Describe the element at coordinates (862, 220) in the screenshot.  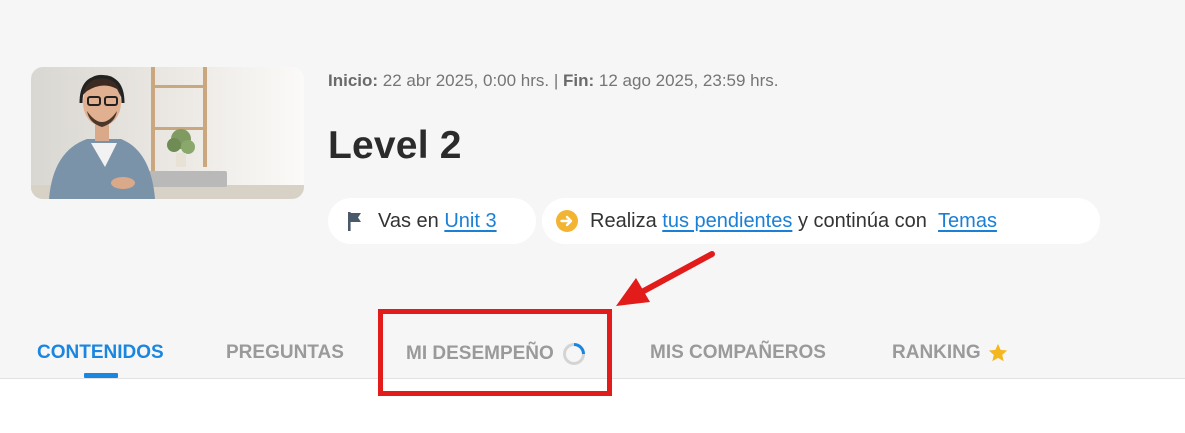
I see `pending-middle: y continúa con` at that location.